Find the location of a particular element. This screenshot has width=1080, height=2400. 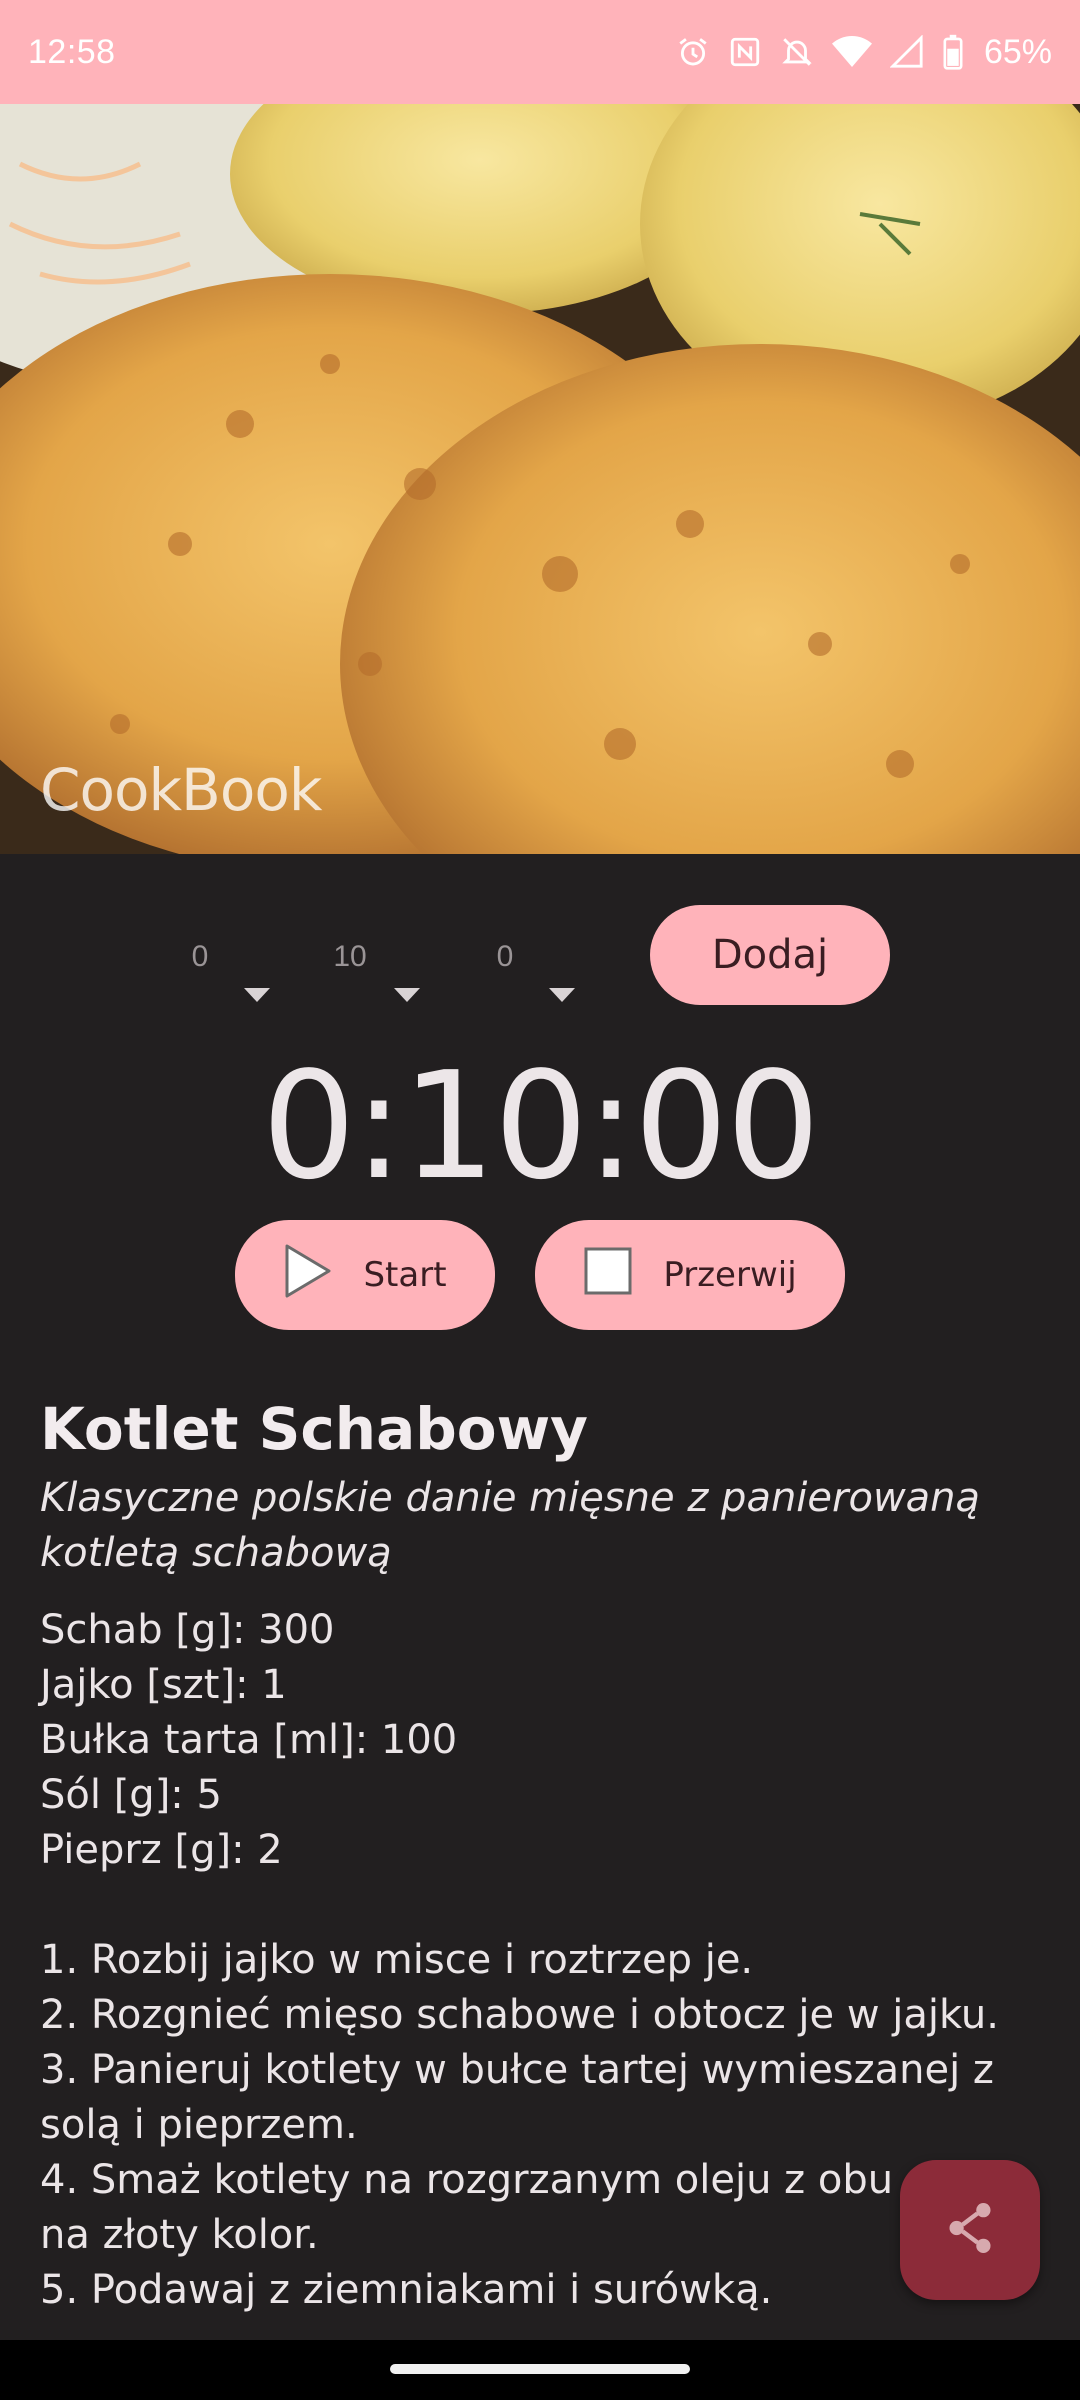

start-button: Start is located at coordinates (365, 1275).